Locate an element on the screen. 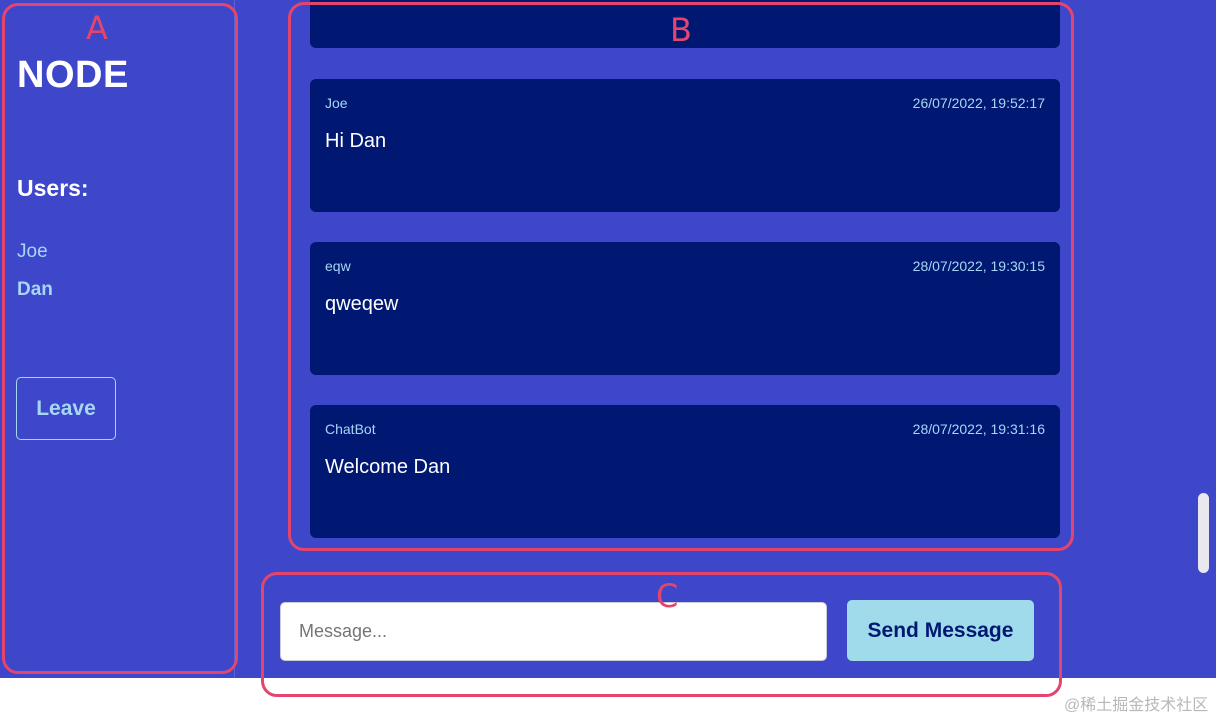  scrollbar-thumb is located at coordinates (1203, 533).